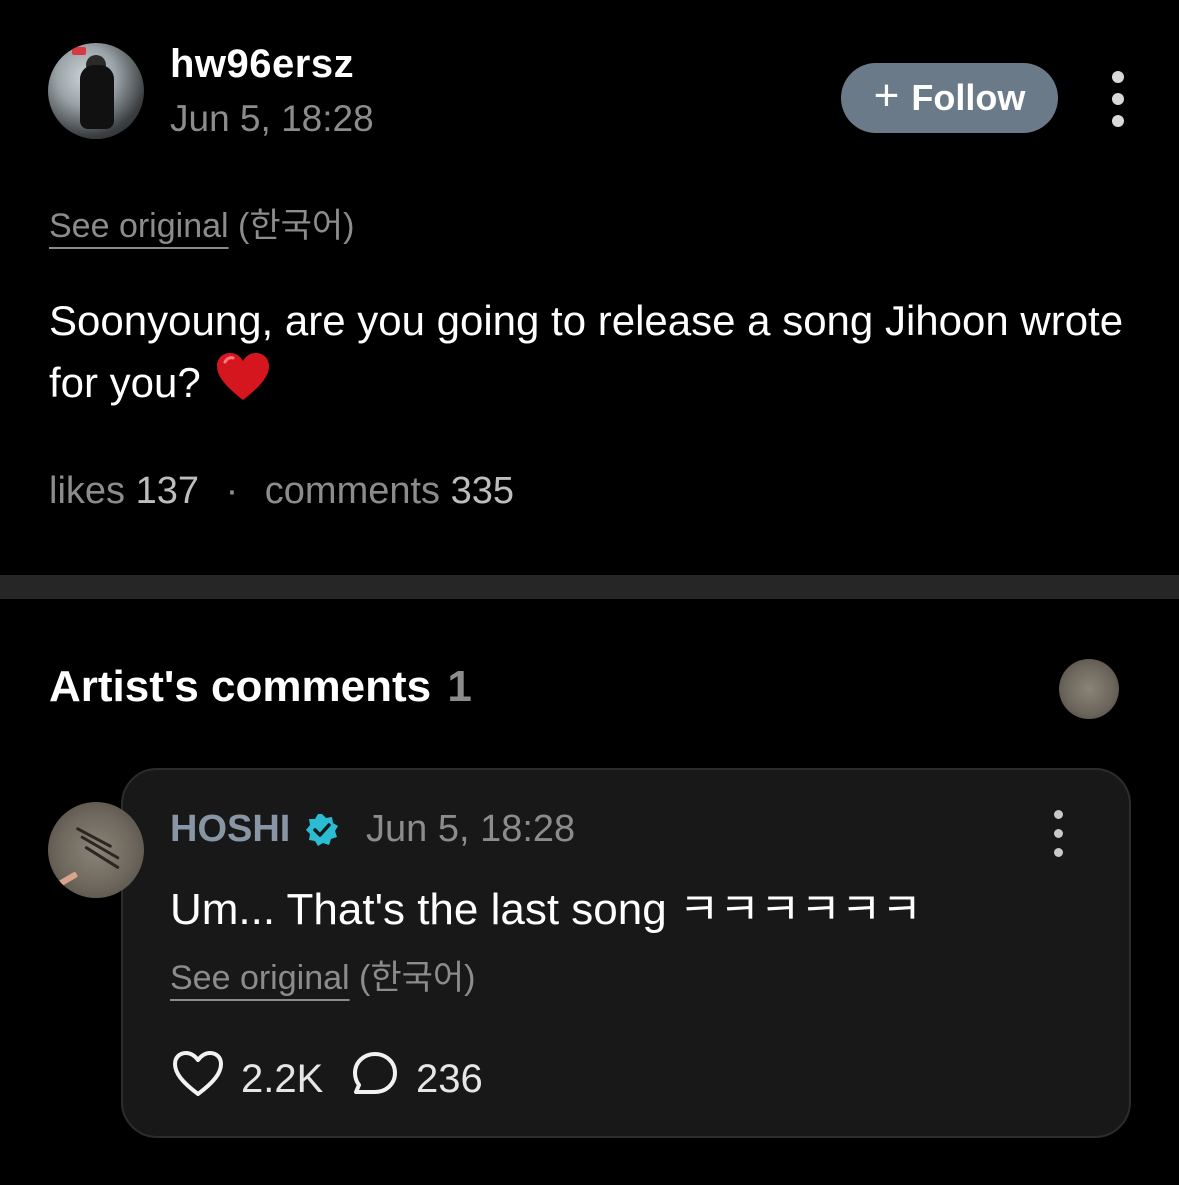 The width and height of the screenshot is (1179, 1185). What do you see at coordinates (139, 226) in the screenshot?
I see `see-original-link: See original` at bounding box center [139, 226].